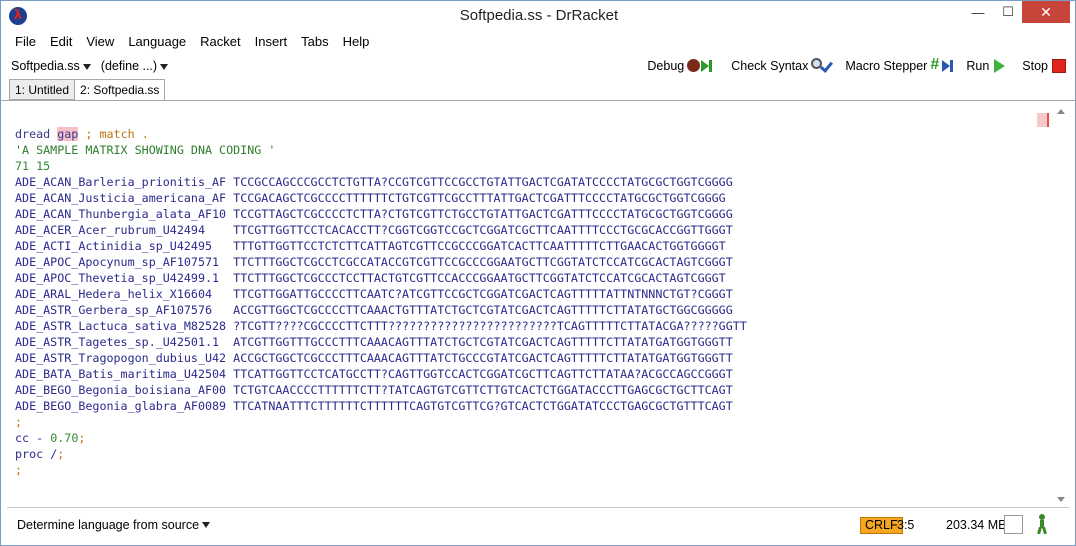  I want to click on macro-stepper-button: Macro Stepper #, so click(899, 66).